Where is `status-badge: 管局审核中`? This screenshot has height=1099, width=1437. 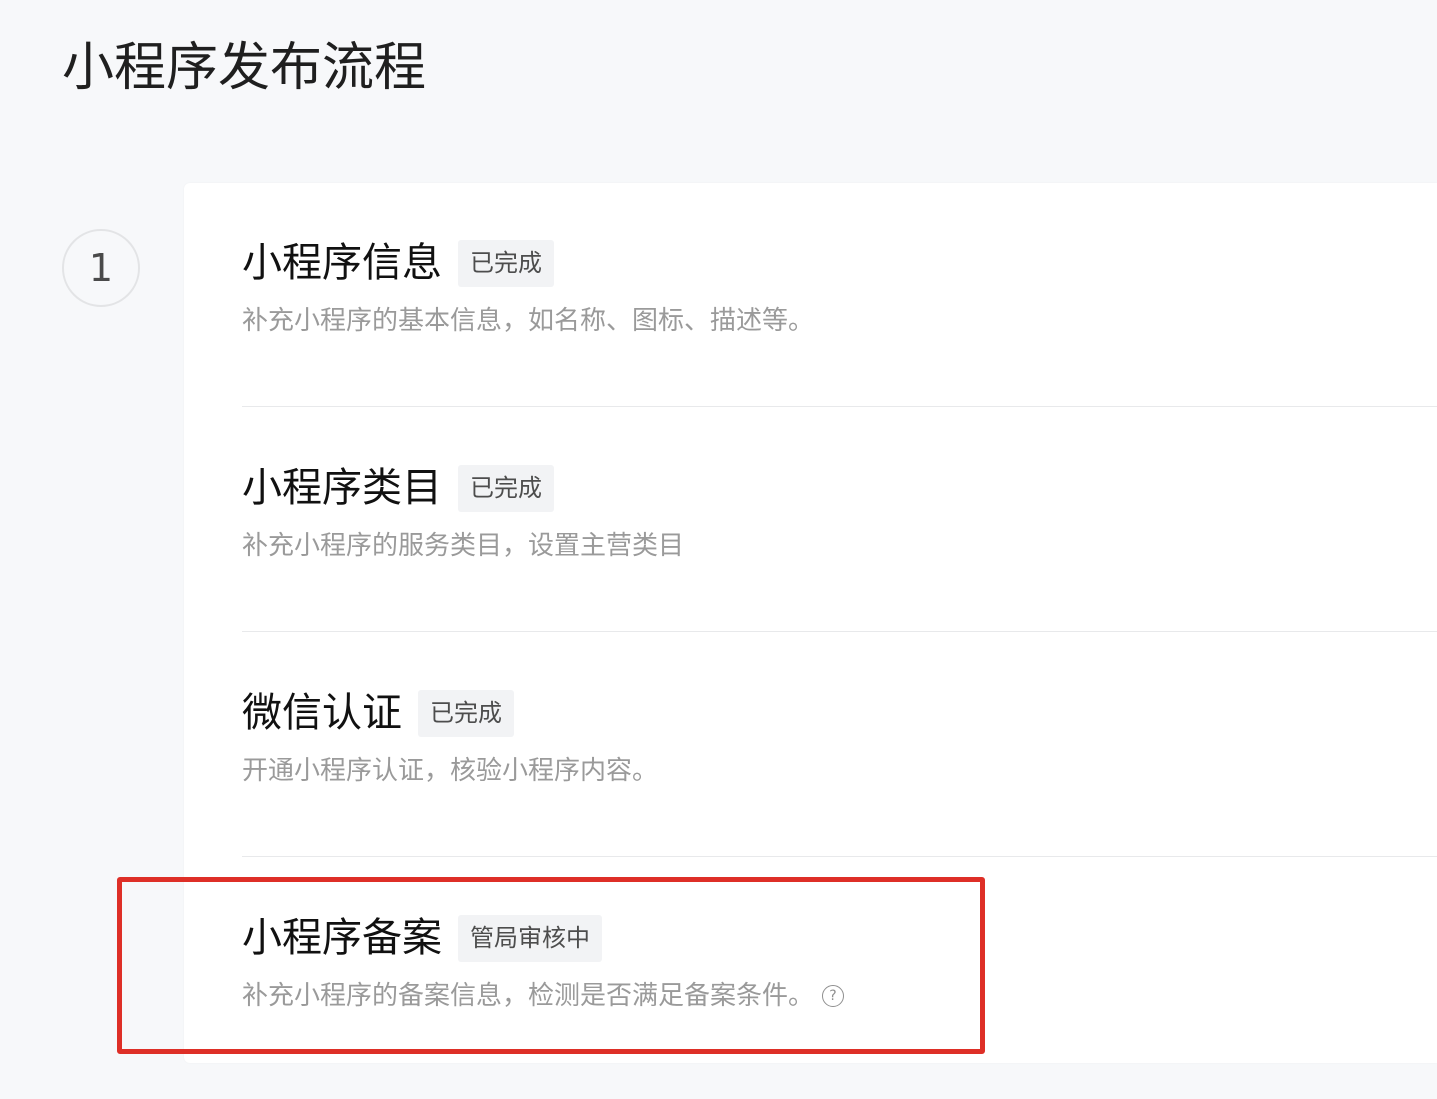
status-badge: 管局审核中 is located at coordinates (530, 938).